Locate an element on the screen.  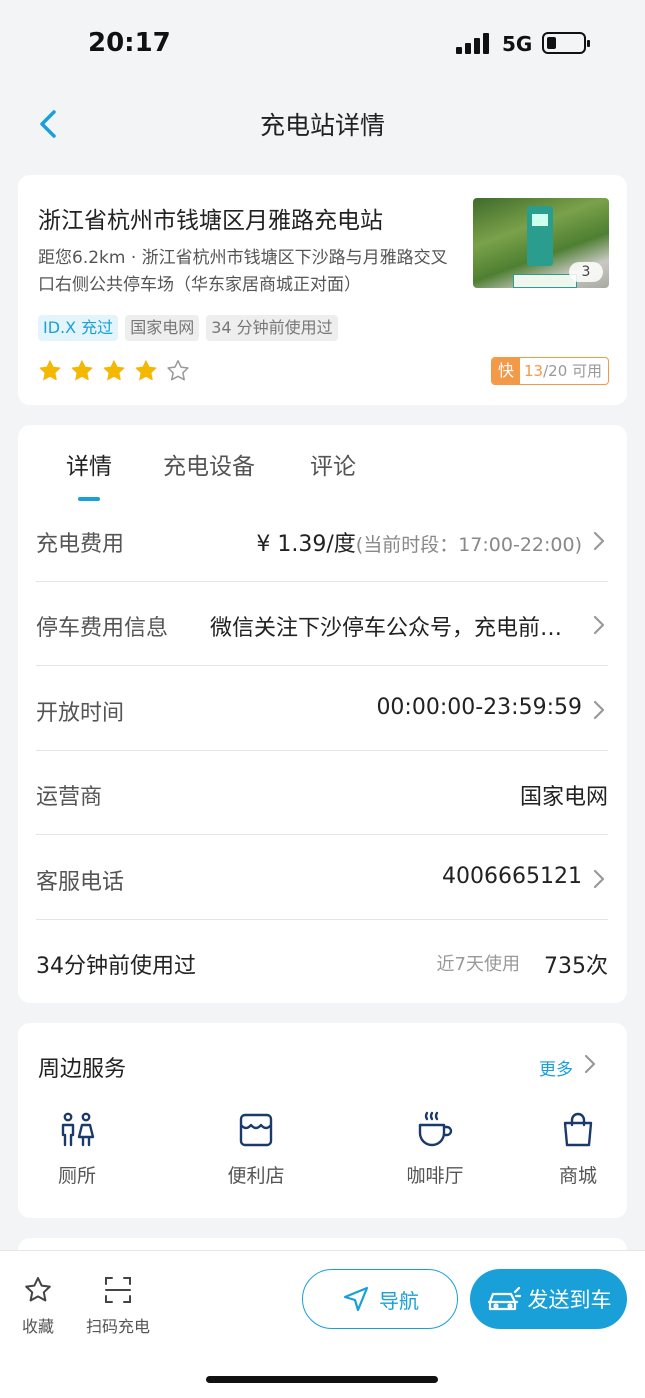
tab-reviews: 评论 is located at coordinates (333, 464).